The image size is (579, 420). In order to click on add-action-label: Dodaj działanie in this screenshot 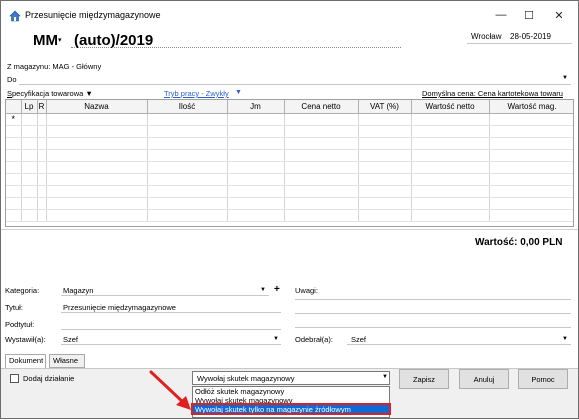, I will do `click(48, 378)`.